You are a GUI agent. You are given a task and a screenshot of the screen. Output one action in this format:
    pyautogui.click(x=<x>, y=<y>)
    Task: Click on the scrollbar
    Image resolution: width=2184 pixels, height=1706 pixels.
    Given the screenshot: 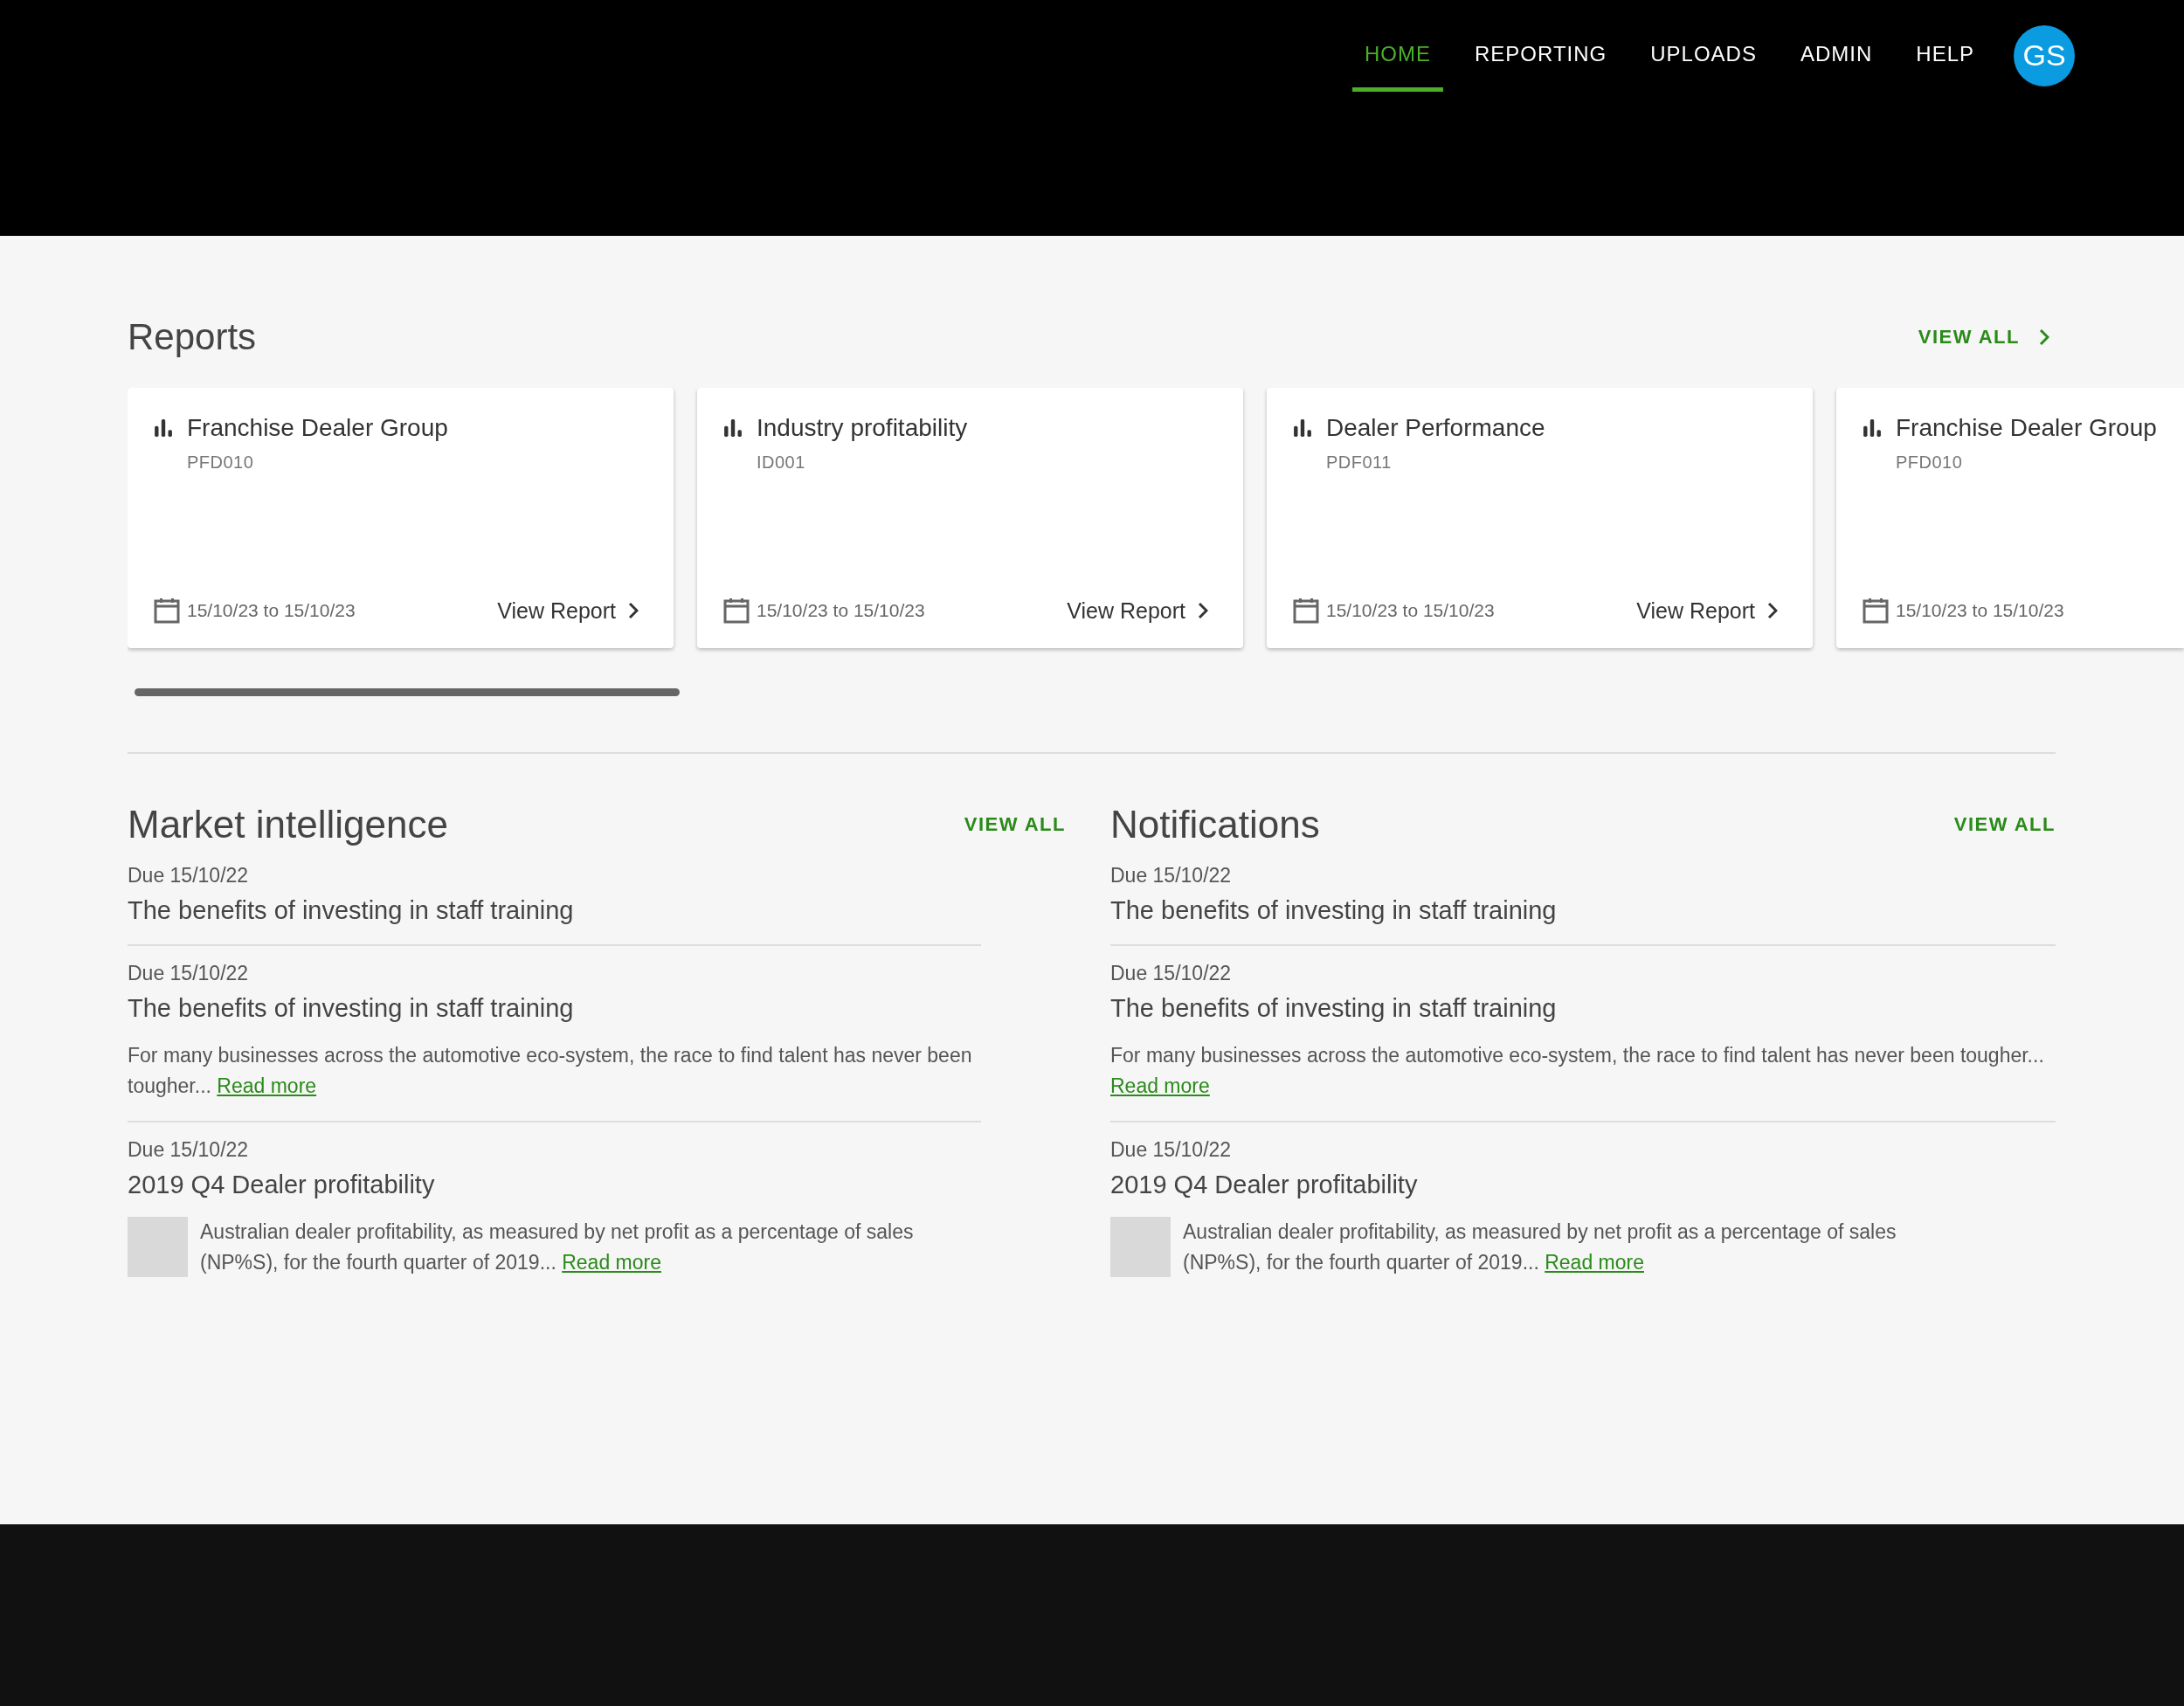 What is the action you would take?
    pyautogui.click(x=407, y=692)
    